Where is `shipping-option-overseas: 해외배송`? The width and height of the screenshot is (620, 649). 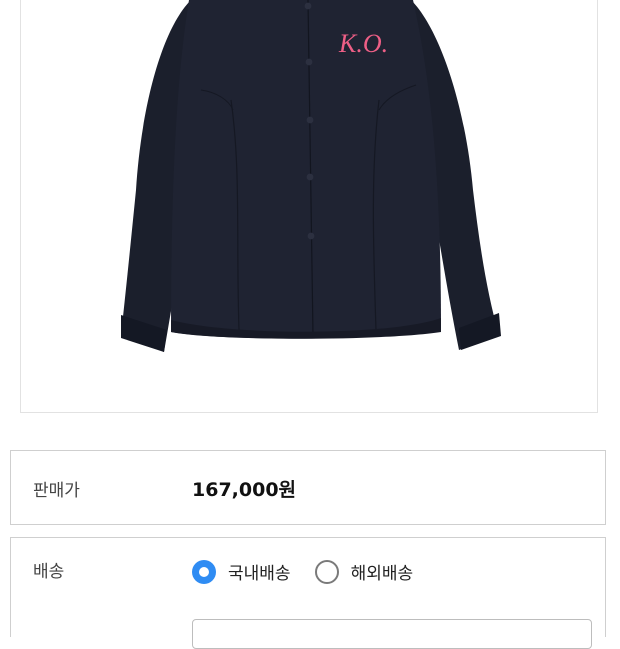 shipping-option-overseas: 해외배송 is located at coordinates (364, 571).